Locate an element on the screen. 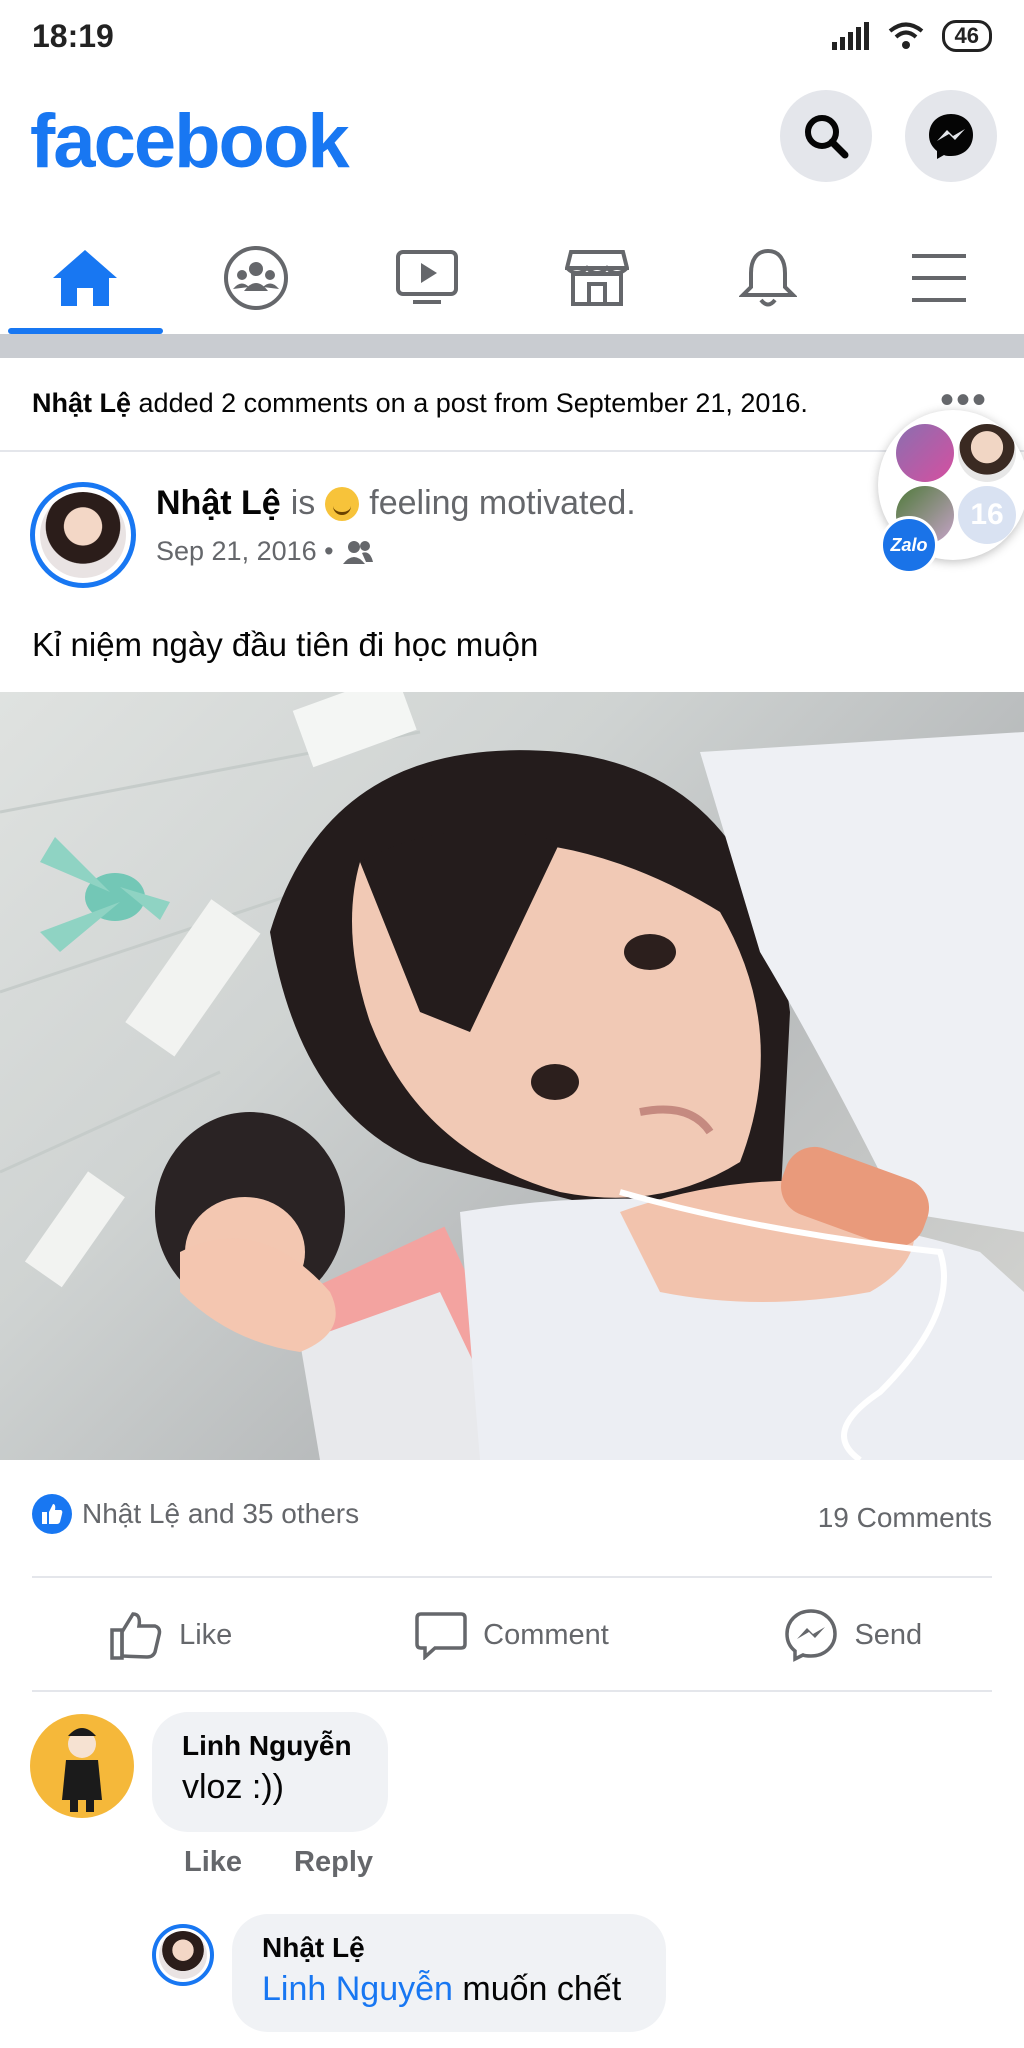 The height and width of the screenshot is (2048, 1024). menu-icon is located at coordinates (938, 278).